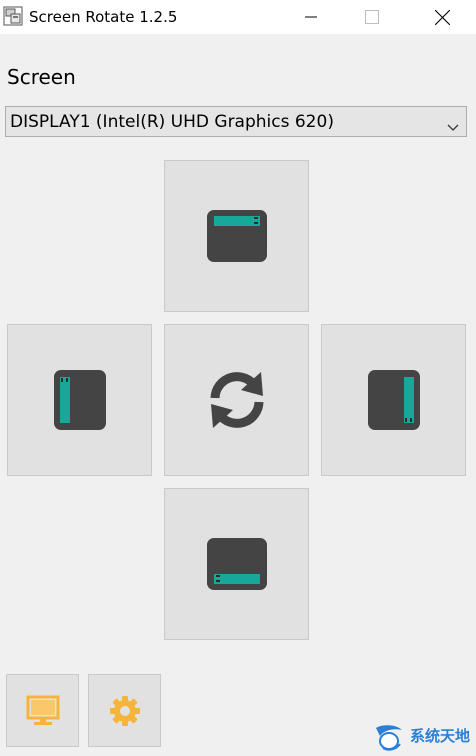  I want to click on rotate-landscape-button, so click(236, 236).